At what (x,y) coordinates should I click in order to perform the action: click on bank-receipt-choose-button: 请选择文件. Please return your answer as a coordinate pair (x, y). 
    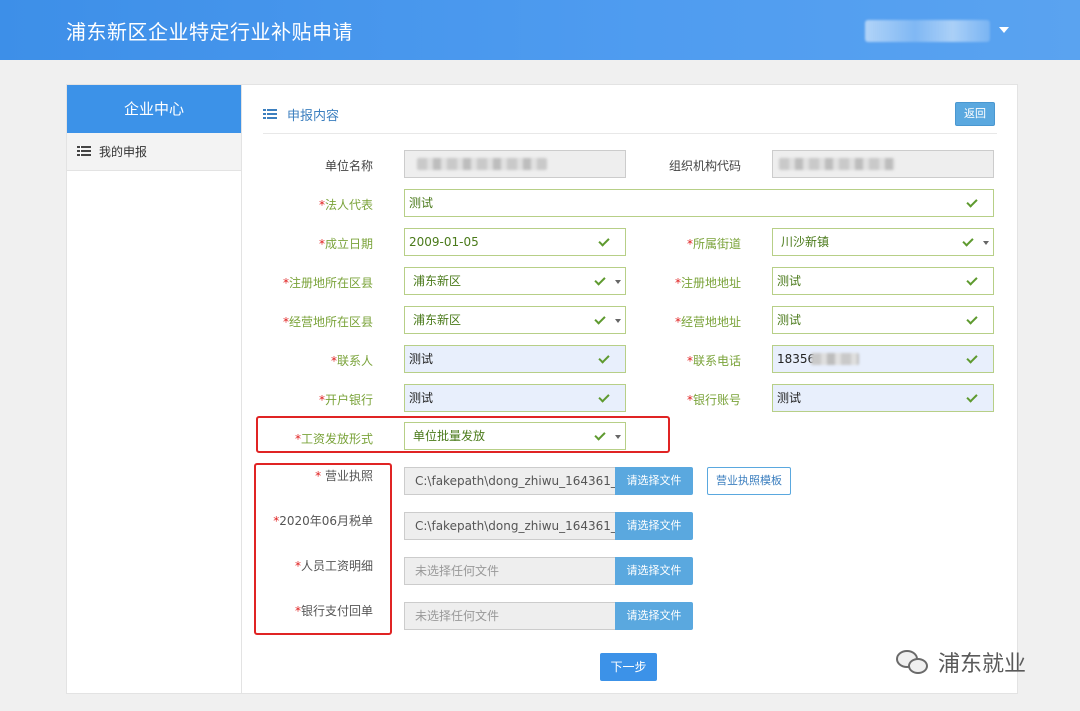
    Looking at the image, I should click on (654, 616).